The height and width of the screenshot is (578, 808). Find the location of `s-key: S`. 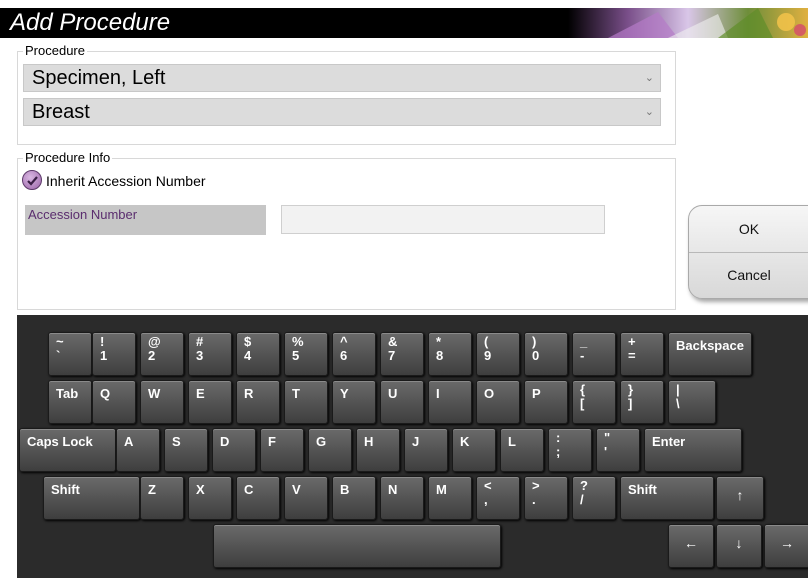

s-key: S is located at coordinates (186, 450).